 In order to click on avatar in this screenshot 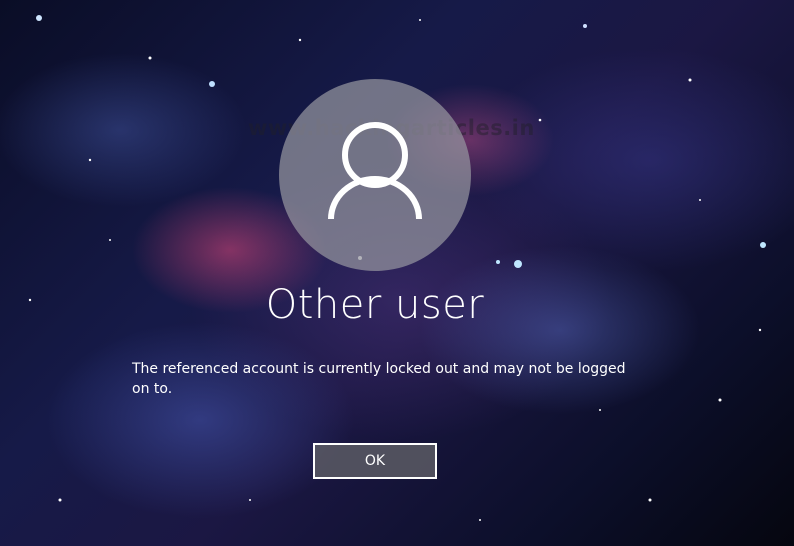, I will do `click(375, 175)`.